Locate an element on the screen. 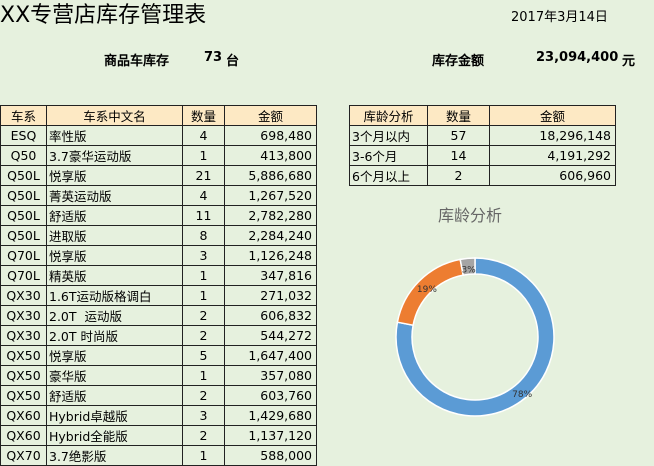 Image resolution: width=654 pixels, height=466 pixels. table-row: Q50L 进取版 8 2,284,240 is located at coordinates (158, 235).